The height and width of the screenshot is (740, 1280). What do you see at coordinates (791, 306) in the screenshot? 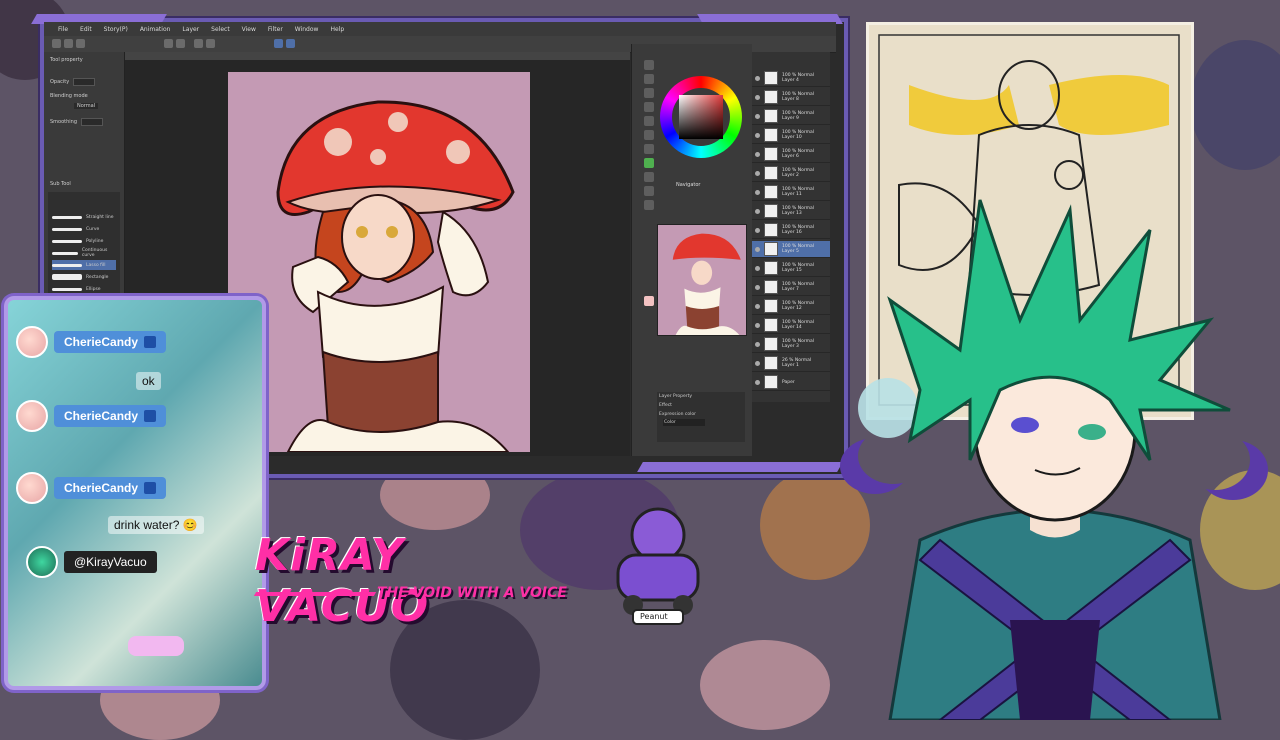
I see `layer-row: 100 % Normal Layer 12` at bounding box center [791, 306].